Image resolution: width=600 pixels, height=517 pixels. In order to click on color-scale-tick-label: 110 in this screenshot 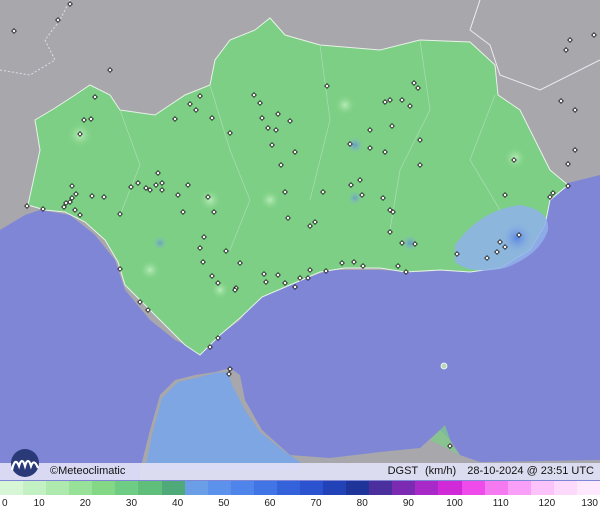, I will do `click(500, 503)`.